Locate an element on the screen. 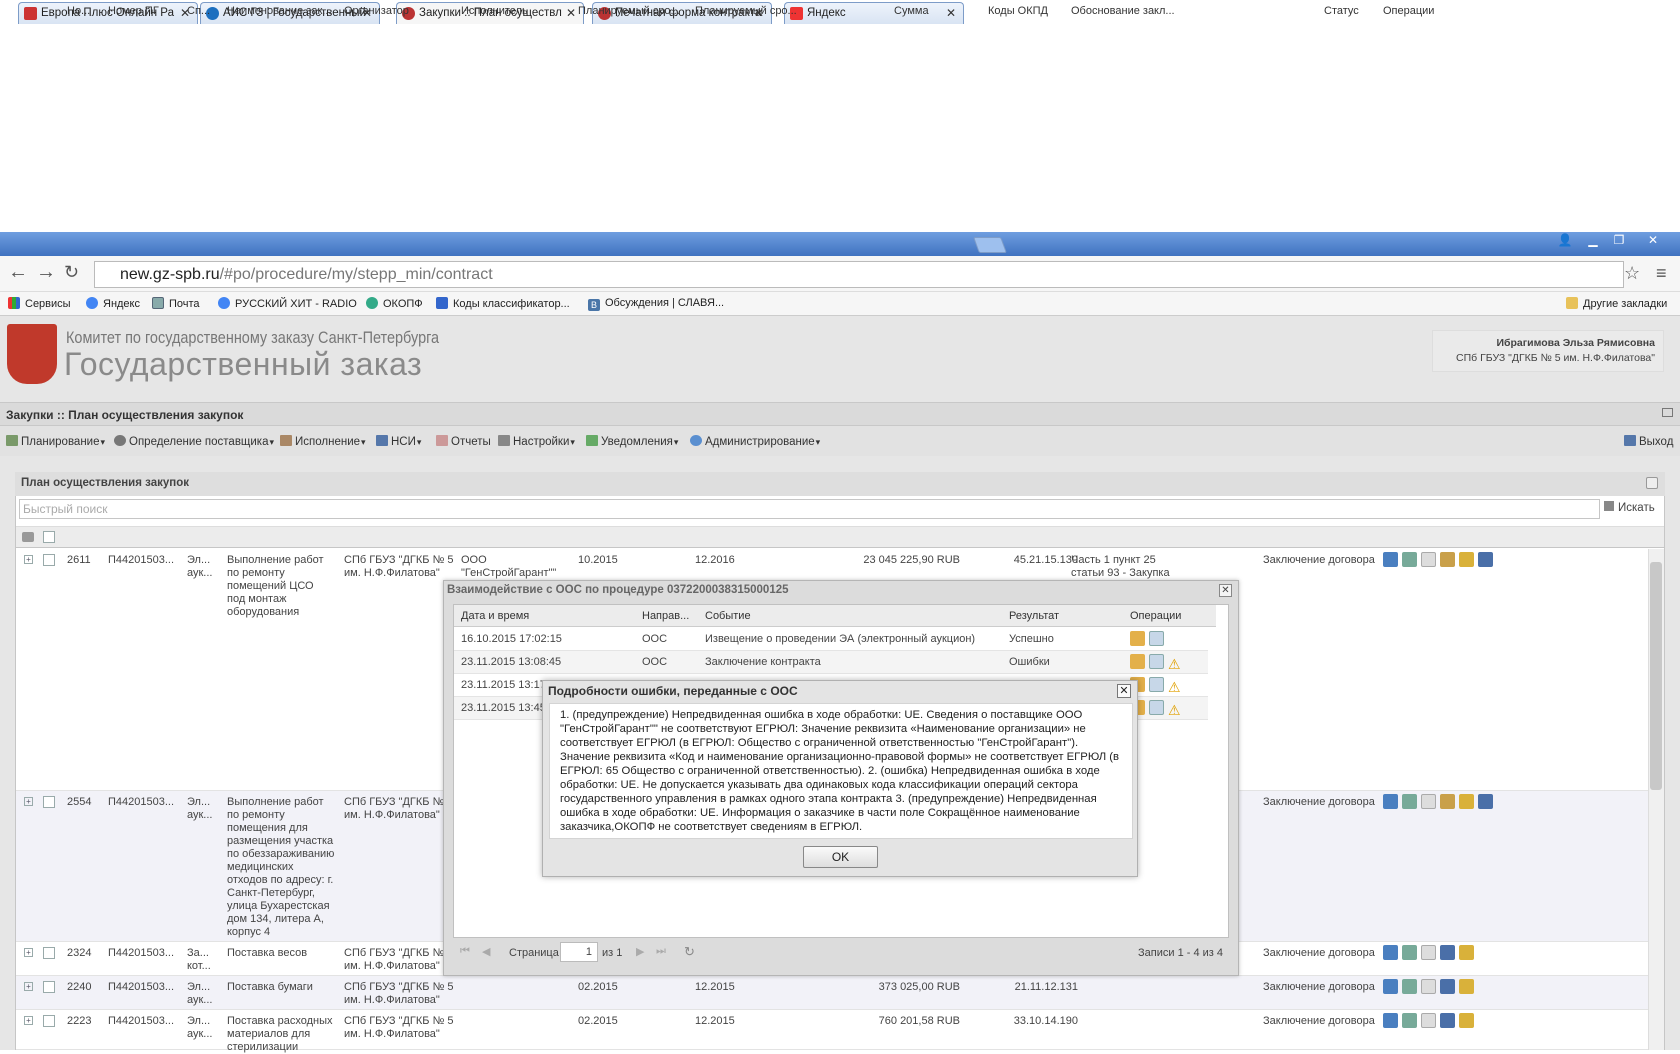  col-datetime: Дата и время is located at coordinates (495, 616).